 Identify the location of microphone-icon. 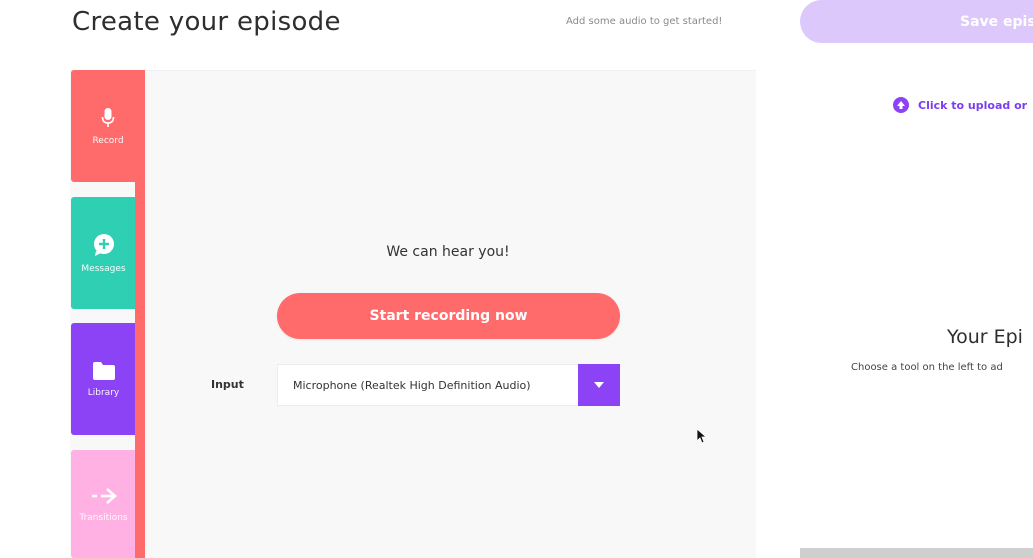
(108, 117).